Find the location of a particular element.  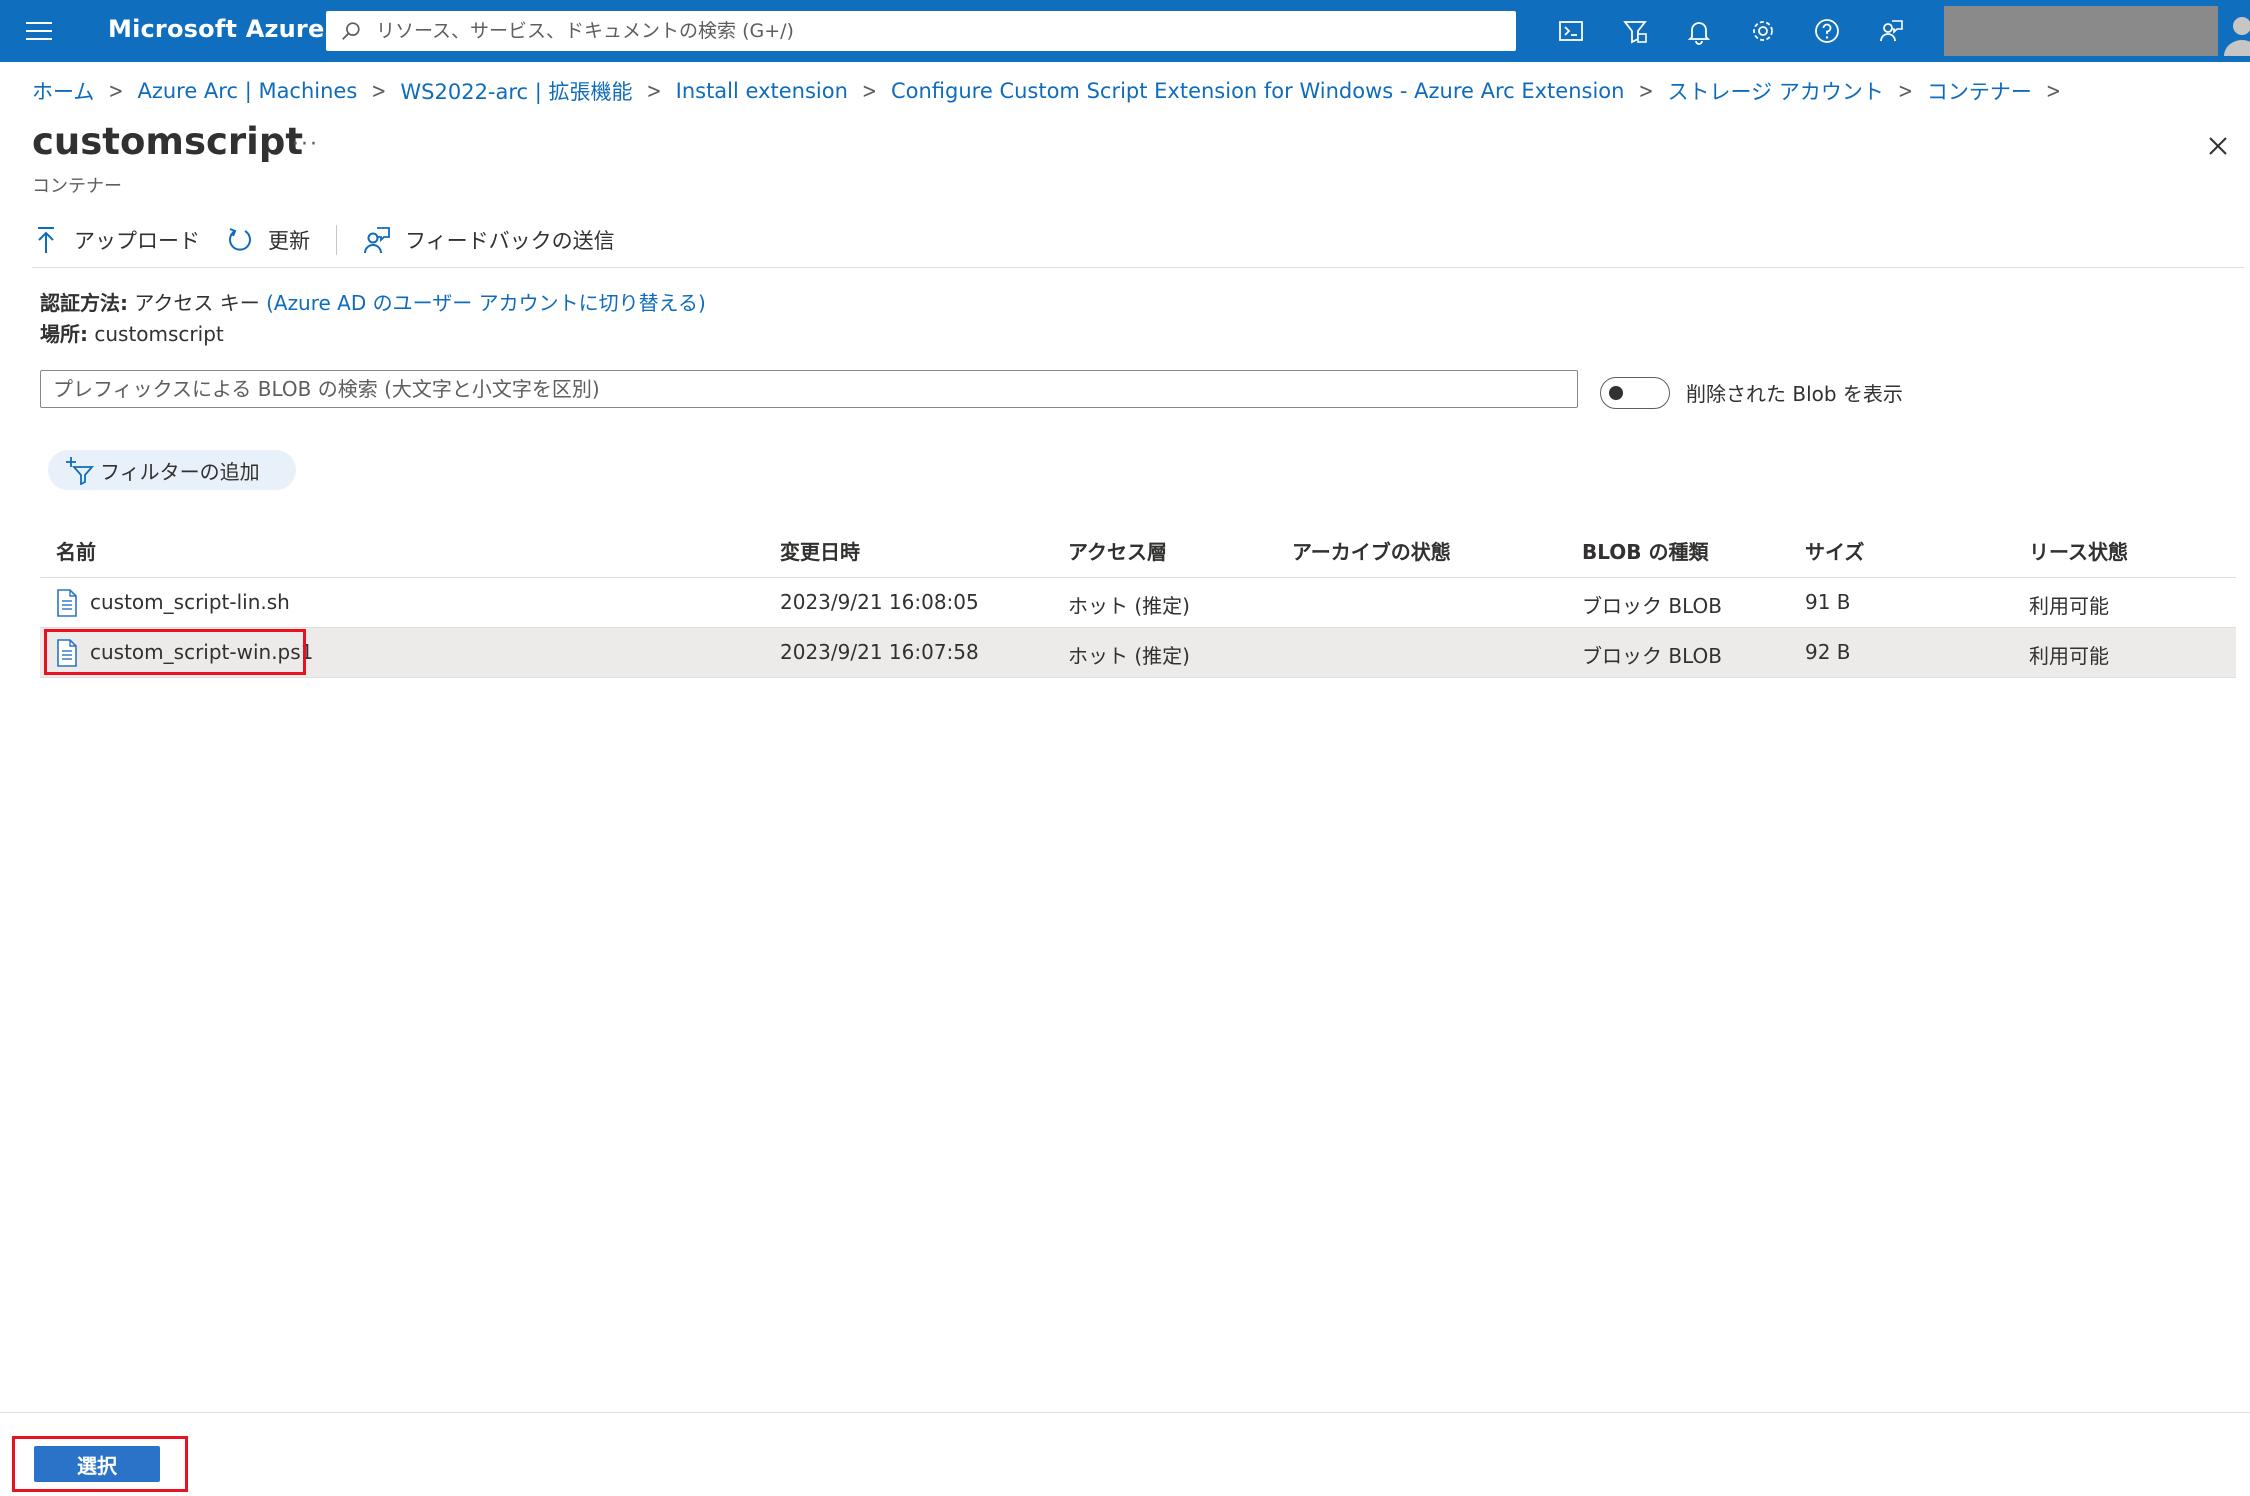

add-filter-label: フィルターの追加 is located at coordinates (180, 471).